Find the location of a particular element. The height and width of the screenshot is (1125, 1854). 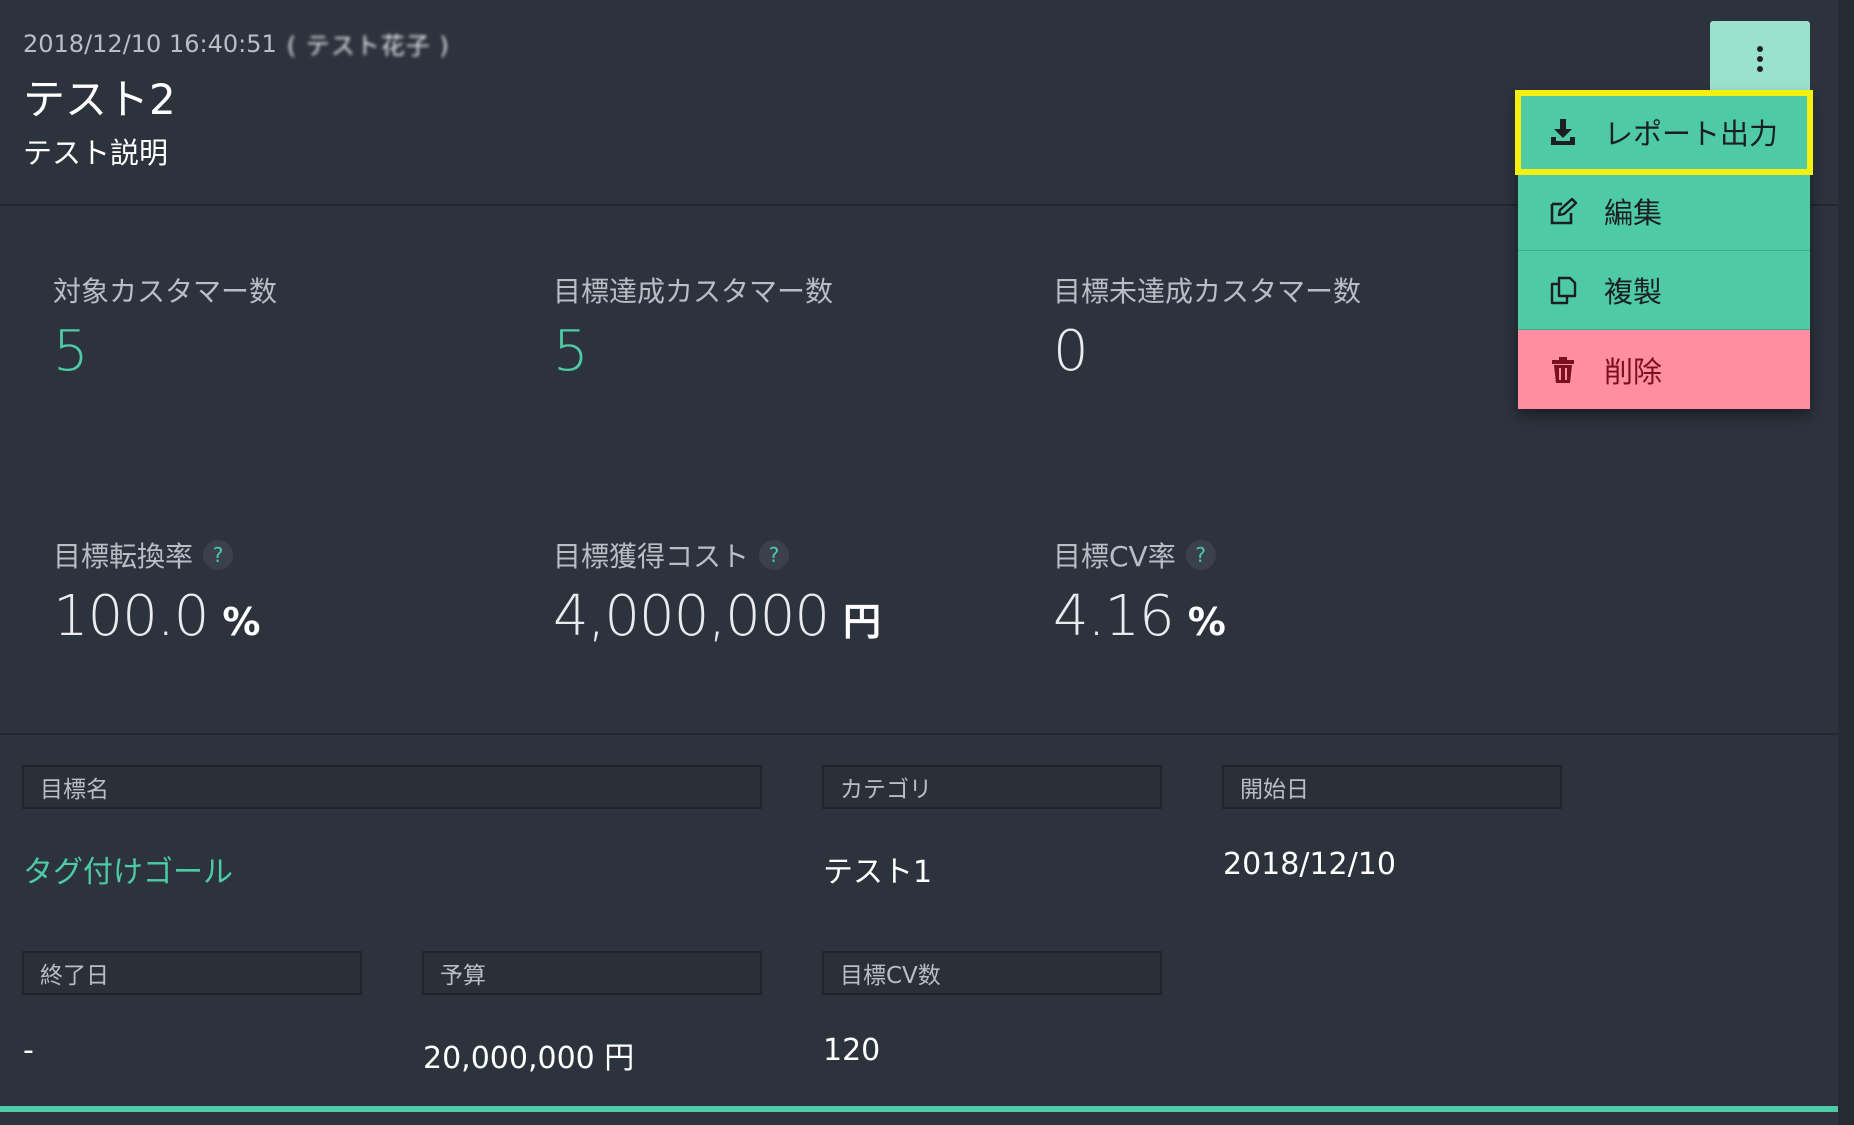

stat-value-row: 4.16% is located at coordinates (1139, 617).